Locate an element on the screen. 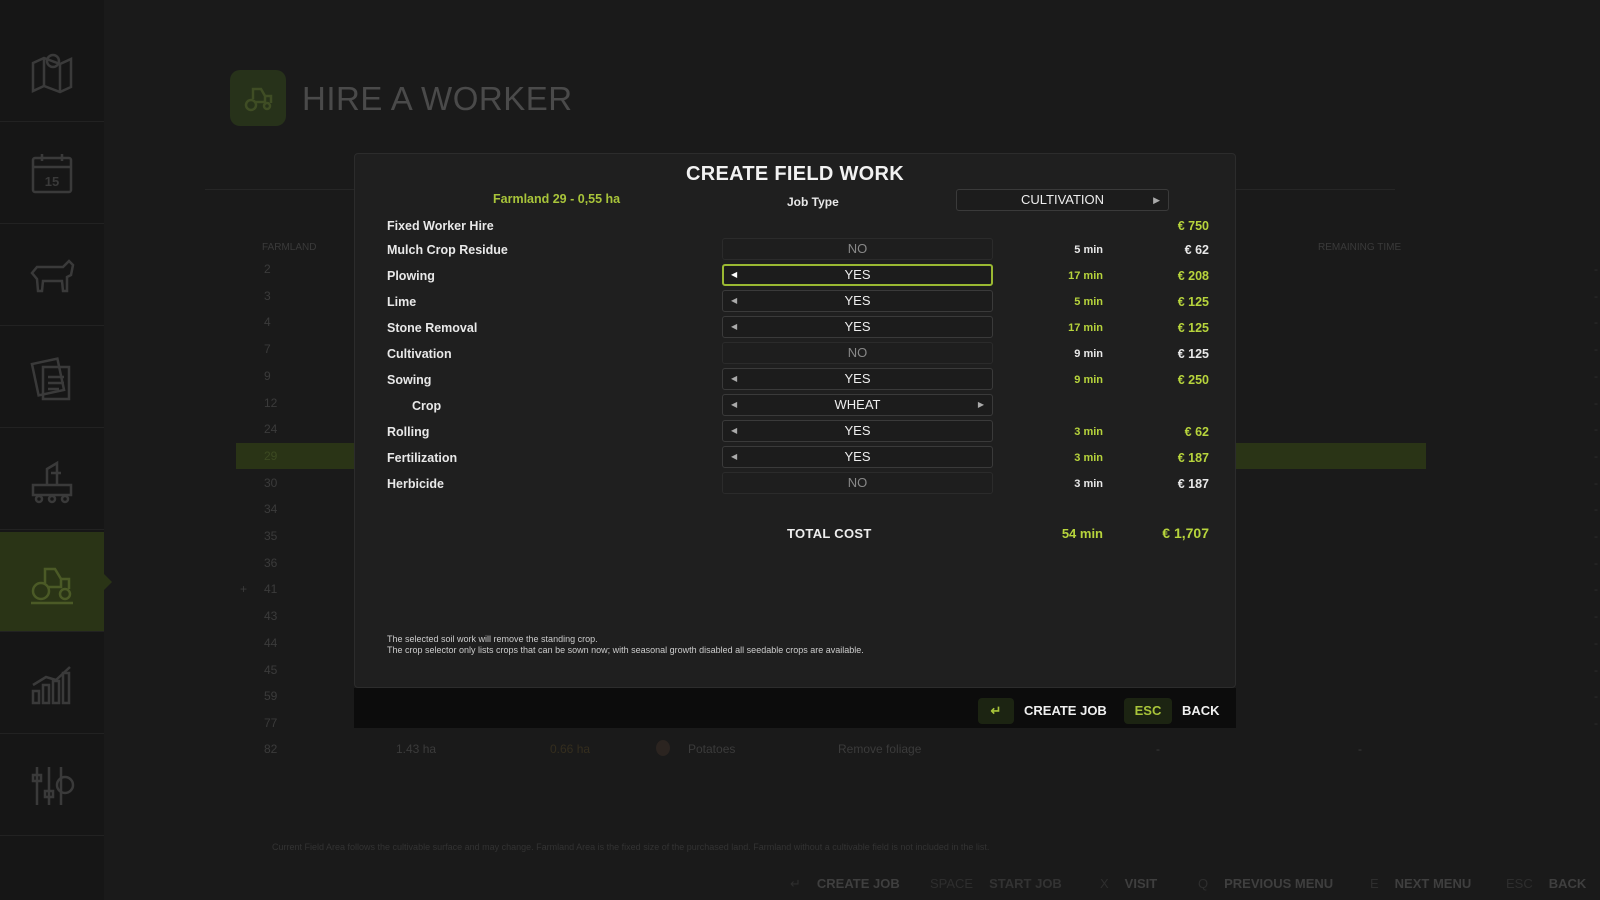  stone-removal-value: YES is located at coordinates (857, 326).